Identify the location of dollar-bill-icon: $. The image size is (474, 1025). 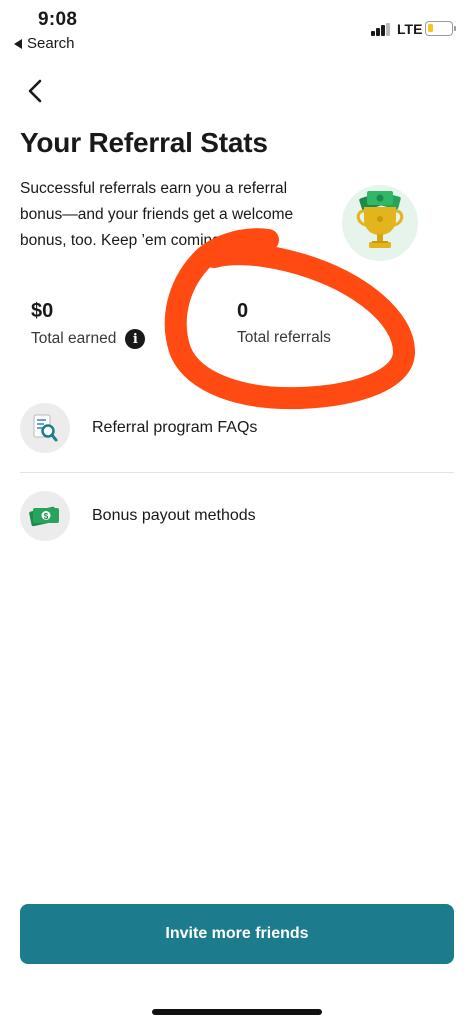
(45, 516).